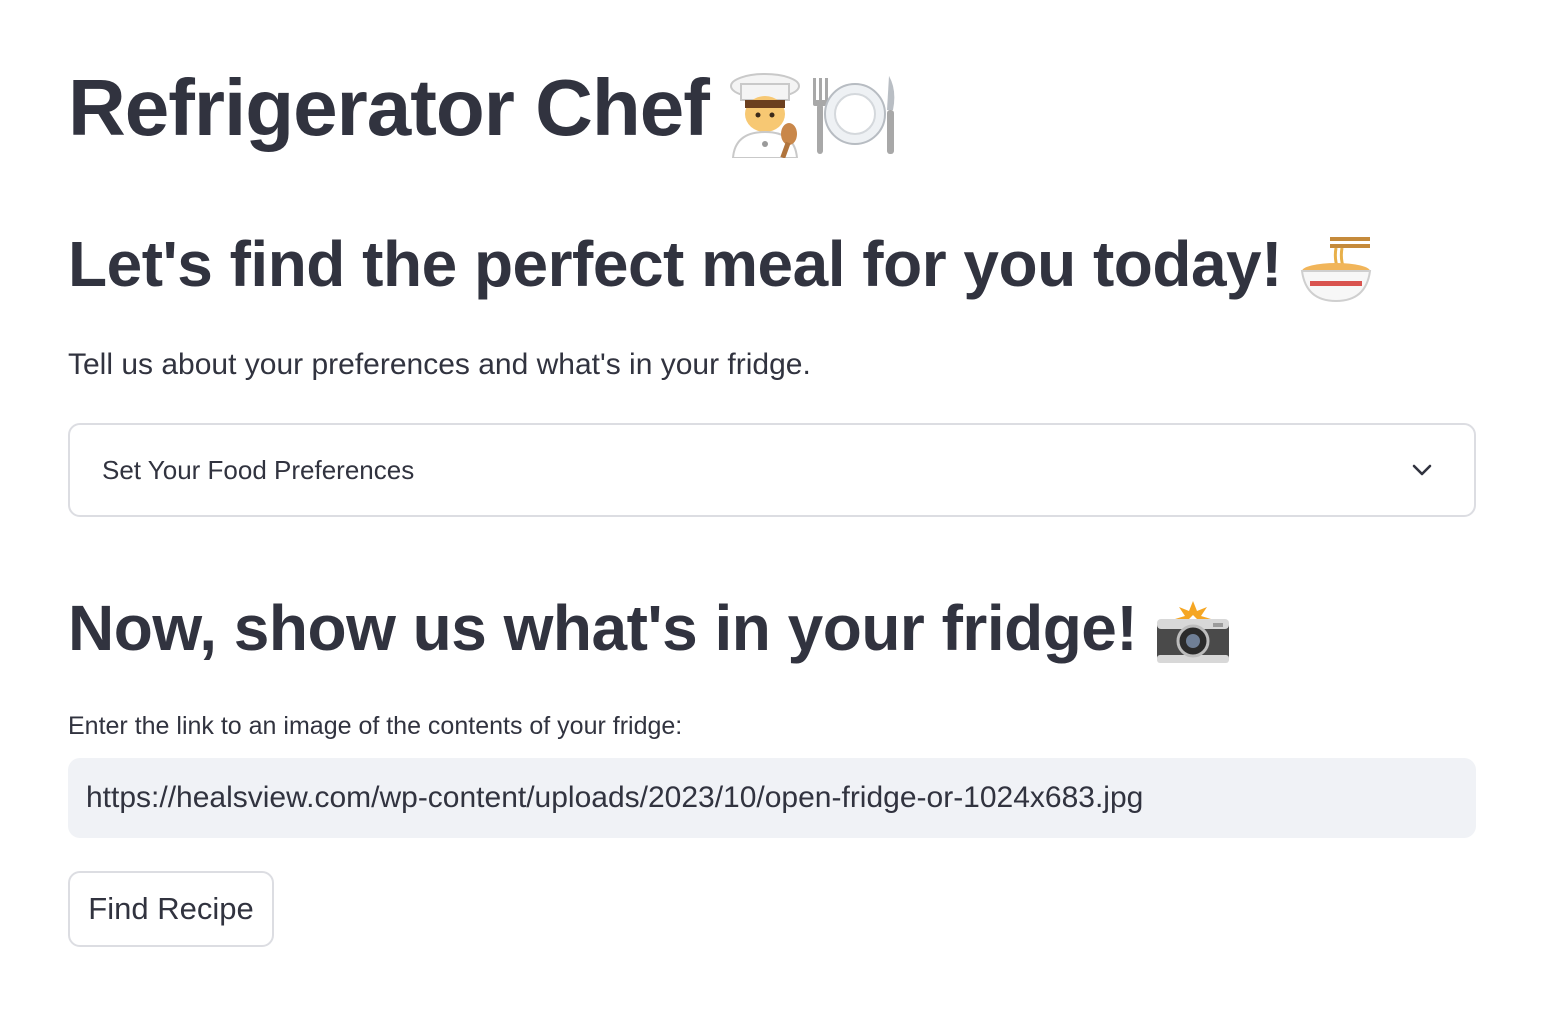  What do you see at coordinates (772, 798) in the screenshot?
I see `image-link-input` at bounding box center [772, 798].